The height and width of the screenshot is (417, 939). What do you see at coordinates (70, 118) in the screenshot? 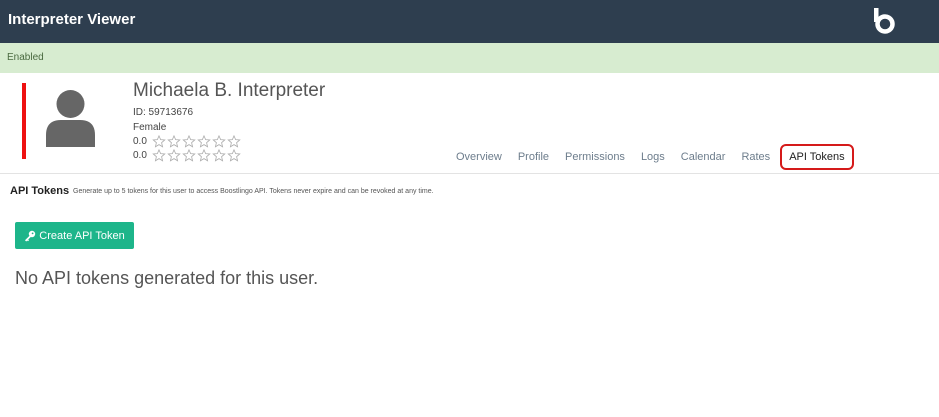
I see `avatar-user-icon` at bounding box center [70, 118].